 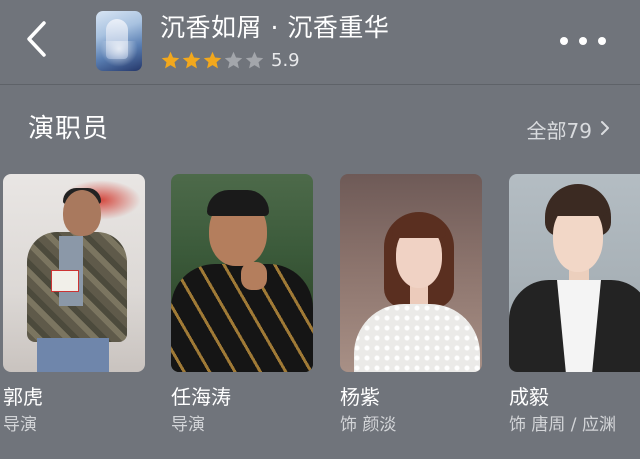 What do you see at coordinates (529, 397) in the screenshot?
I see `cast-name: 成毅` at bounding box center [529, 397].